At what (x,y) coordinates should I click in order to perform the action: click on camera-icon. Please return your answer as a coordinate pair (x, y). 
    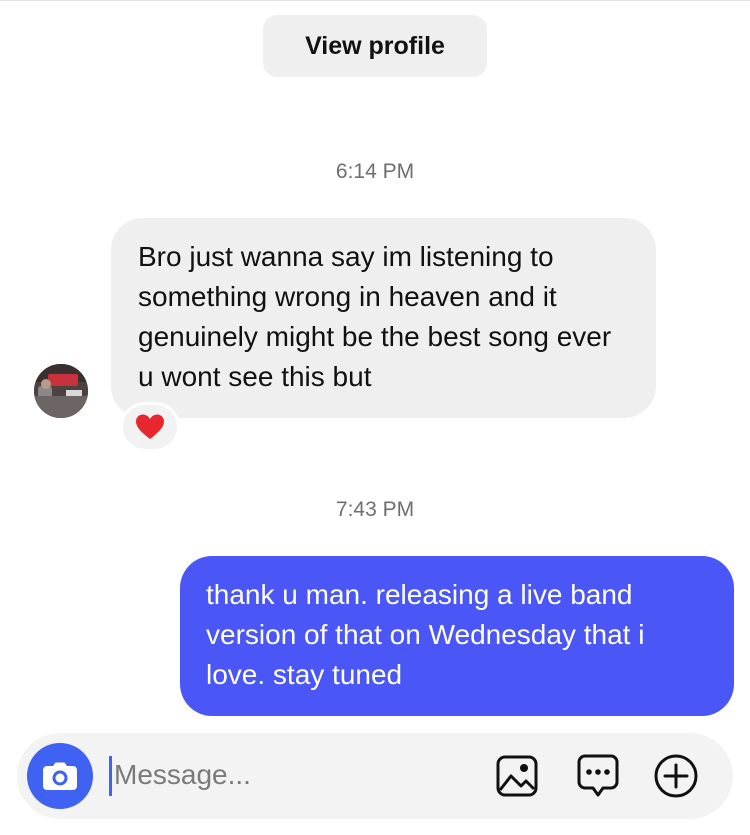
    Looking at the image, I should click on (60, 776).